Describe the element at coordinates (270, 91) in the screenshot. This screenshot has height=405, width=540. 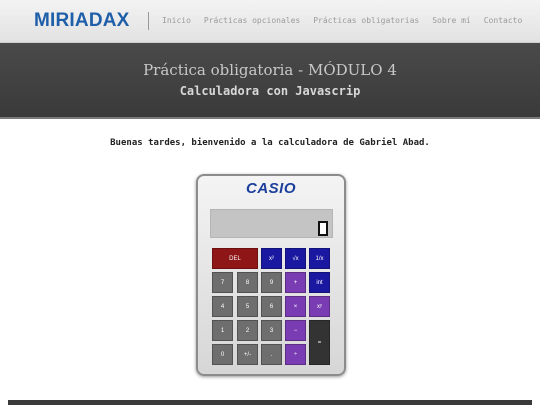
I see `page-subtitle: Calculadora con Javascrip` at that location.